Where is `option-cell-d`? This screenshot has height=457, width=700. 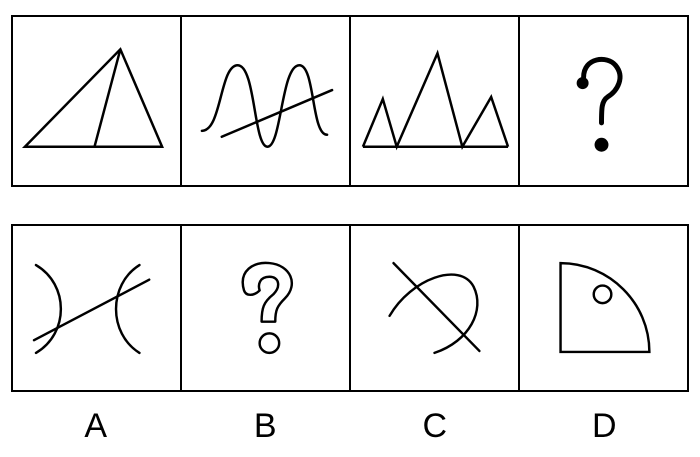 option-cell-d is located at coordinates (603, 308).